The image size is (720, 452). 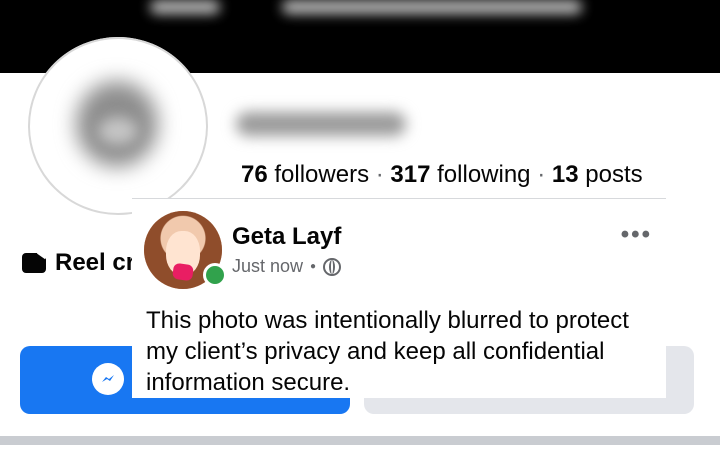 I want to click on reel-creator-row: Reel cr, so click(x=78, y=263).